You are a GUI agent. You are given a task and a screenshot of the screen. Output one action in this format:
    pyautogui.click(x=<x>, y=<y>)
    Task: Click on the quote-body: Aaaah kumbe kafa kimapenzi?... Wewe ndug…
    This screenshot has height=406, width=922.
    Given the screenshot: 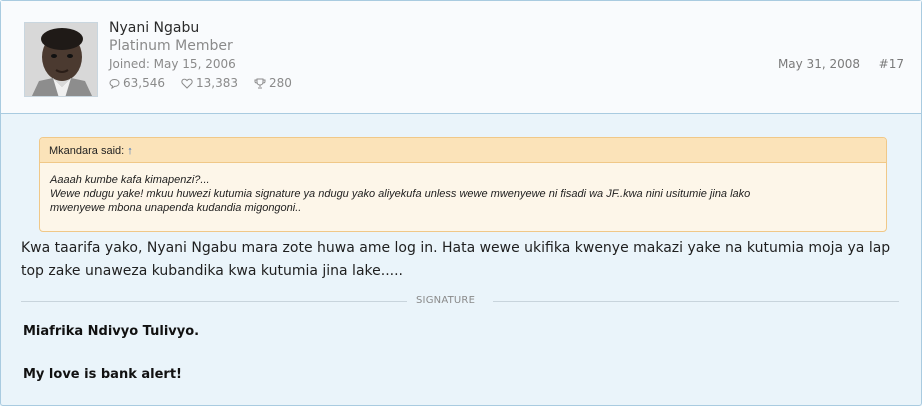 What is the action you would take?
    pyautogui.click(x=463, y=189)
    